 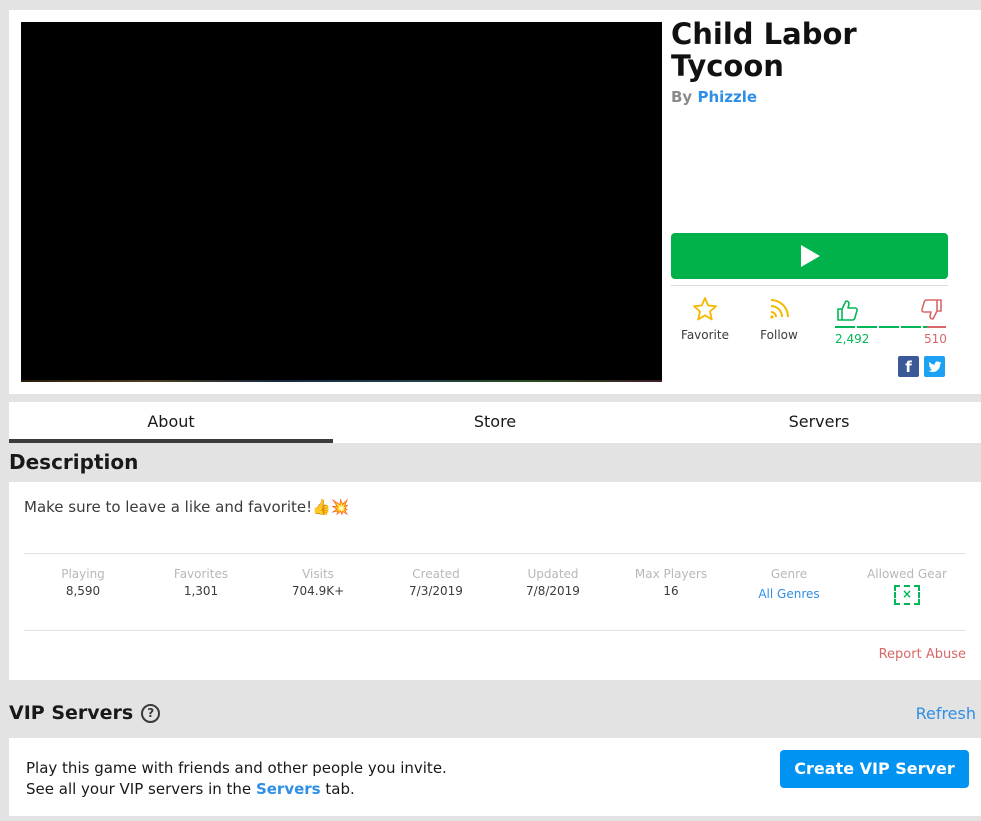 What do you see at coordinates (922, 654) in the screenshot?
I see `report-abuse-link: Report Abuse` at bounding box center [922, 654].